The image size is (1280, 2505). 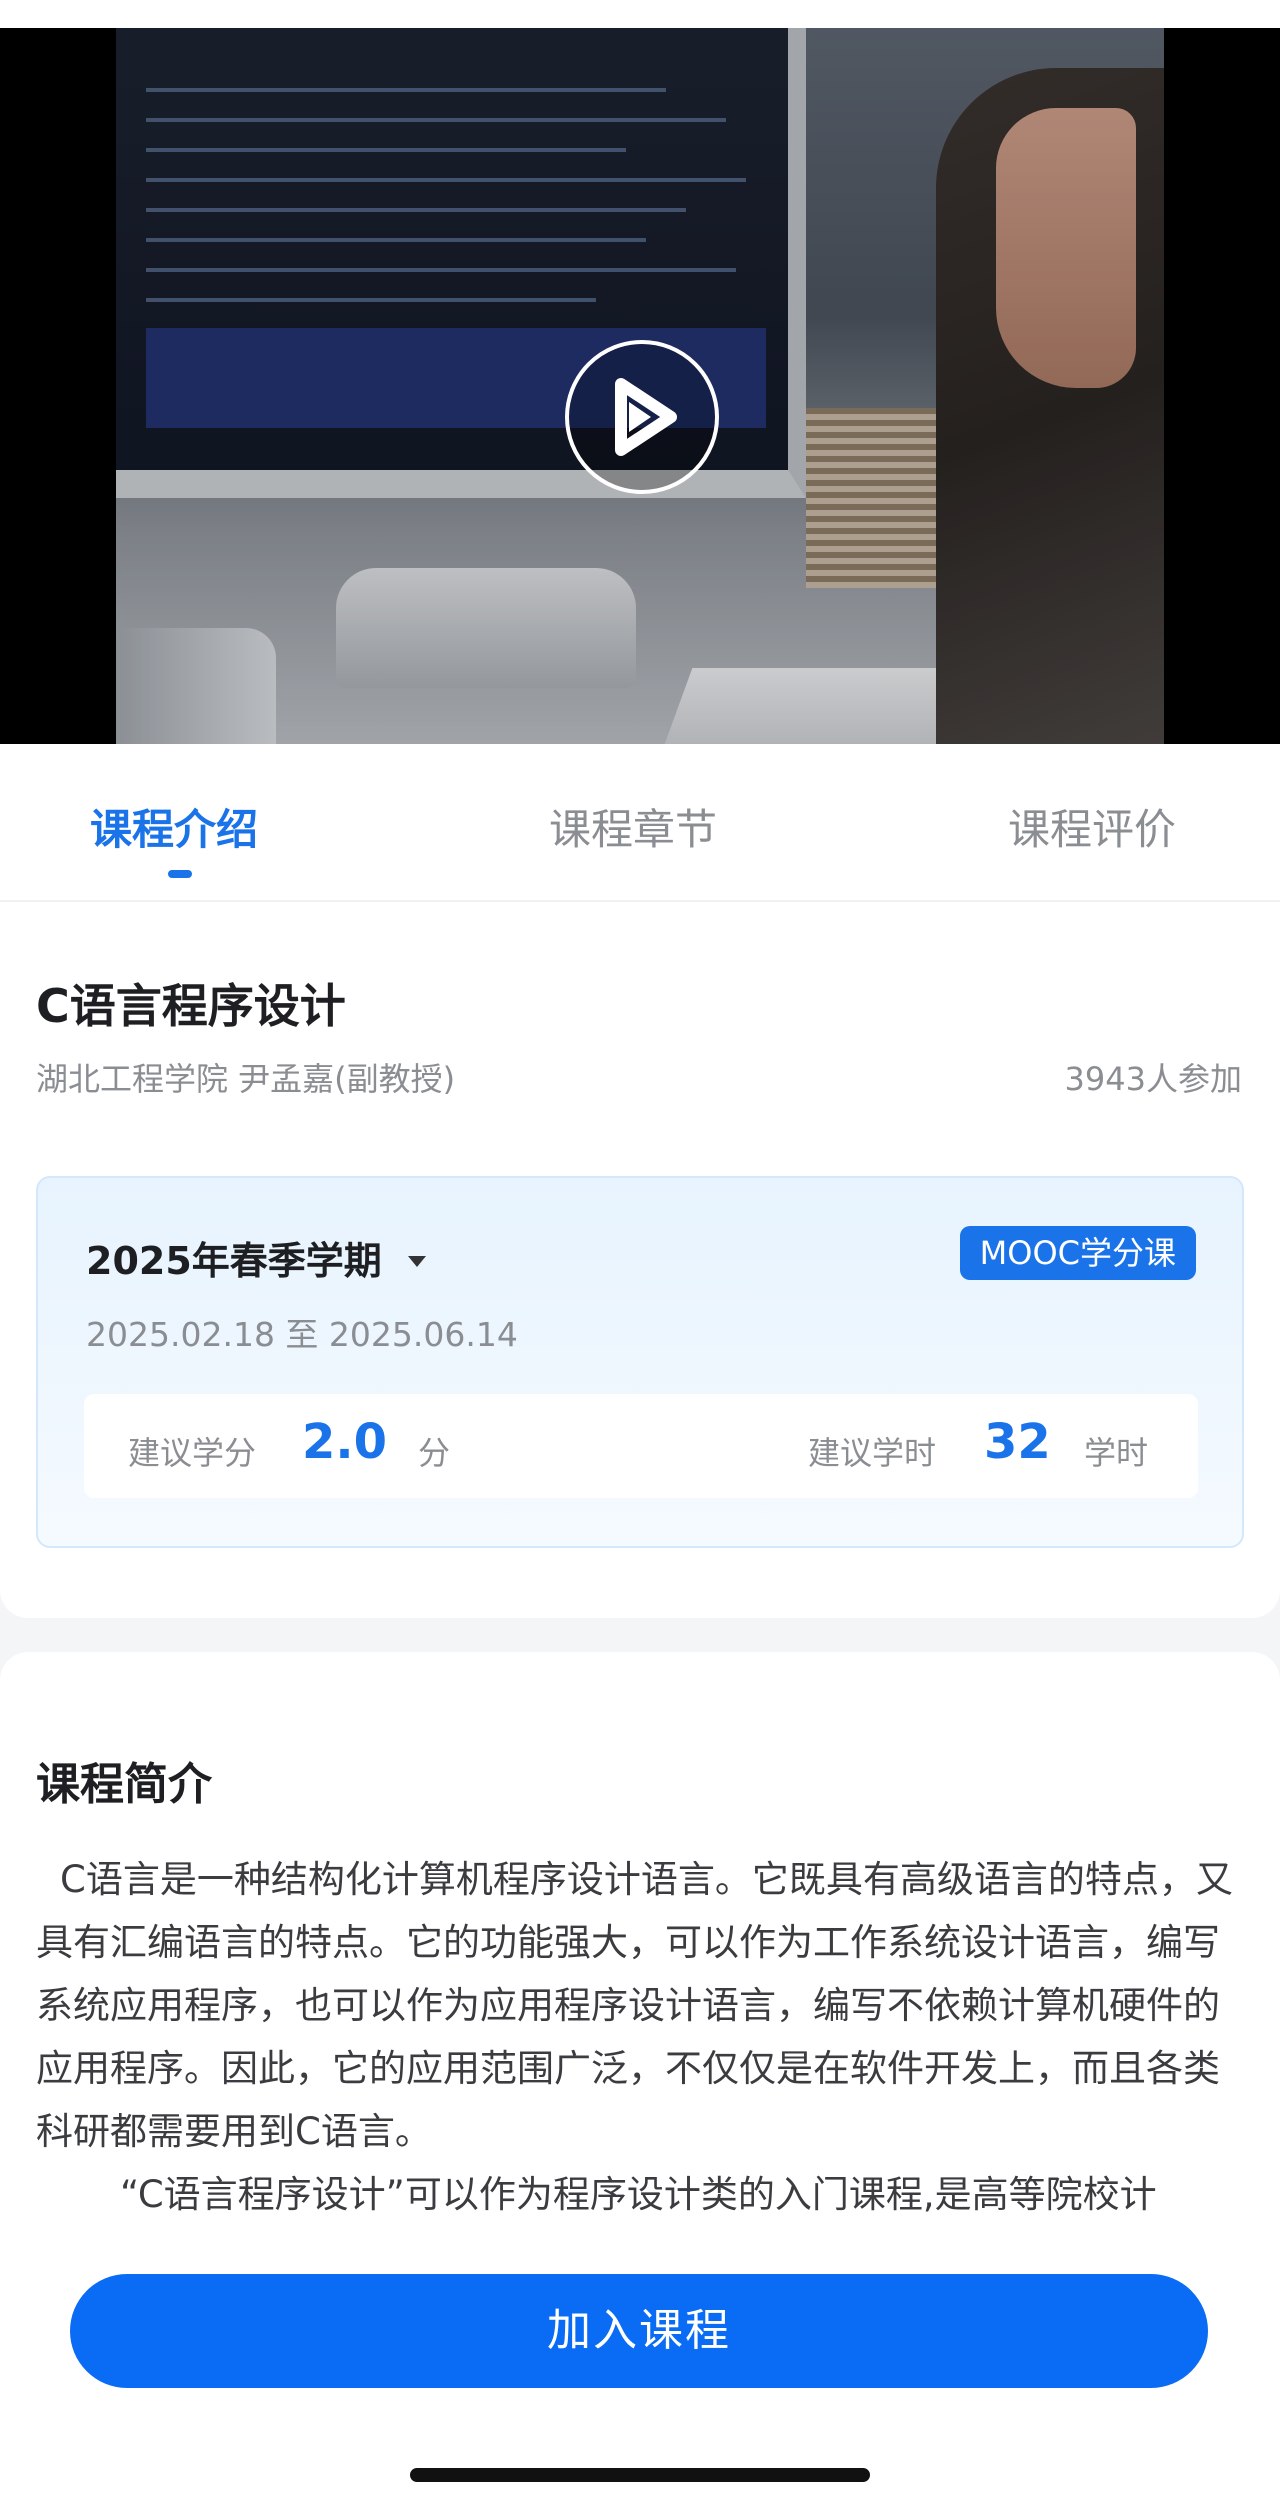 I want to click on play-icon, so click(x=646, y=417).